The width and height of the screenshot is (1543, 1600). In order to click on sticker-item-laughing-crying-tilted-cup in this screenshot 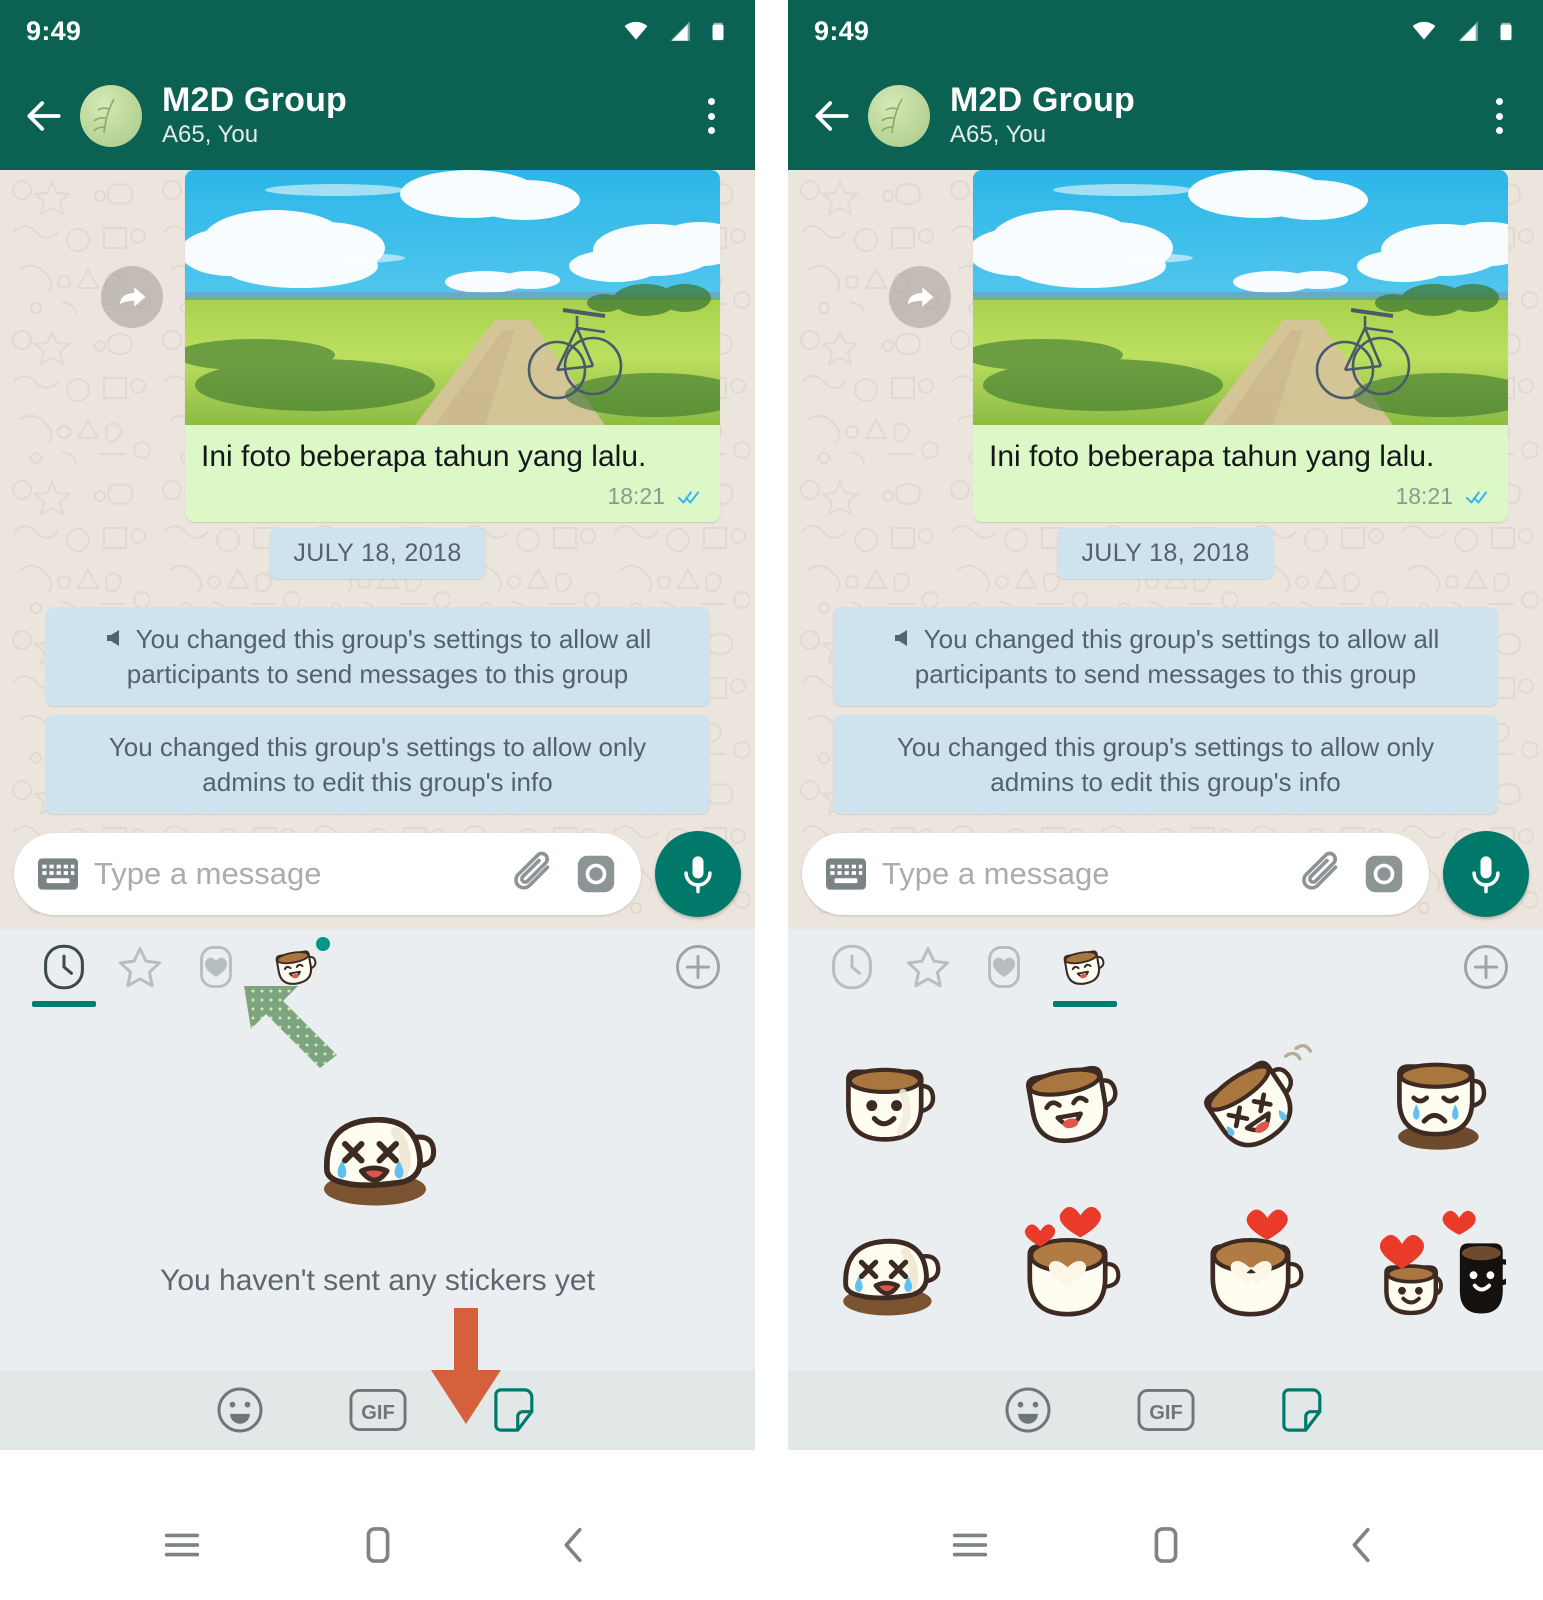, I will do `click(1257, 1103)`.